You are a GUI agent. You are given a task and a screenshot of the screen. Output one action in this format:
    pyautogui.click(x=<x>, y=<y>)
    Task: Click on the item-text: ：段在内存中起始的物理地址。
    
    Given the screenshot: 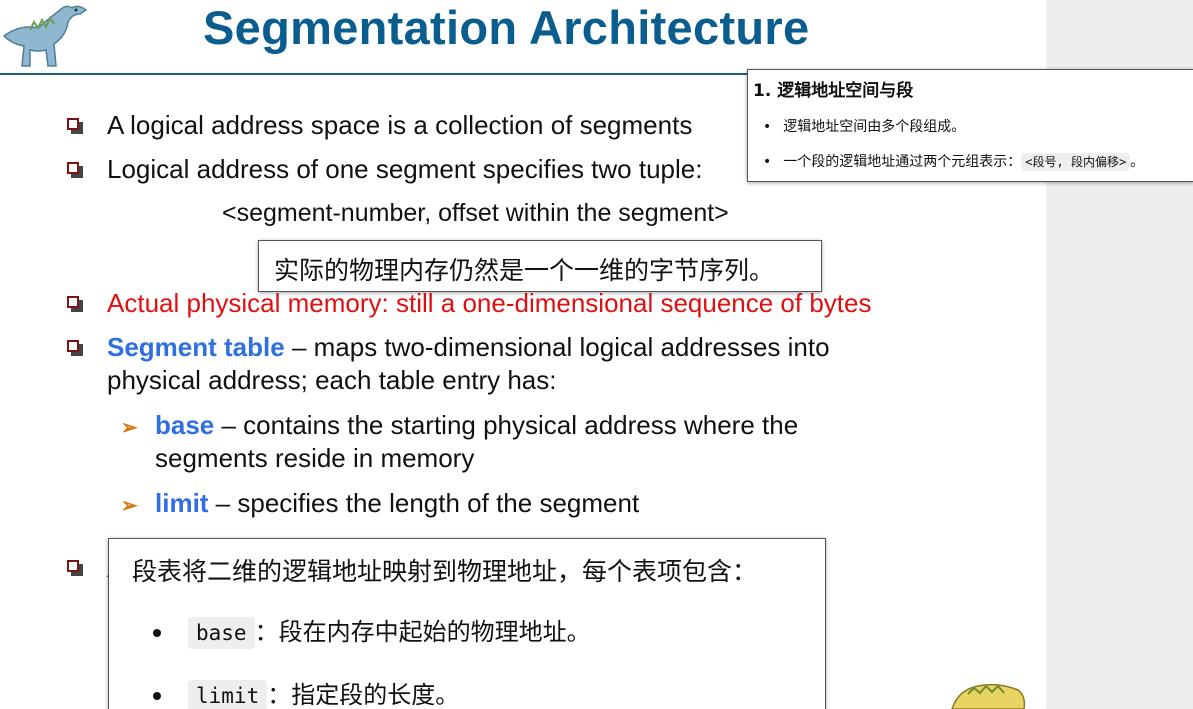 What is the action you would take?
    pyautogui.click(x=422, y=632)
    